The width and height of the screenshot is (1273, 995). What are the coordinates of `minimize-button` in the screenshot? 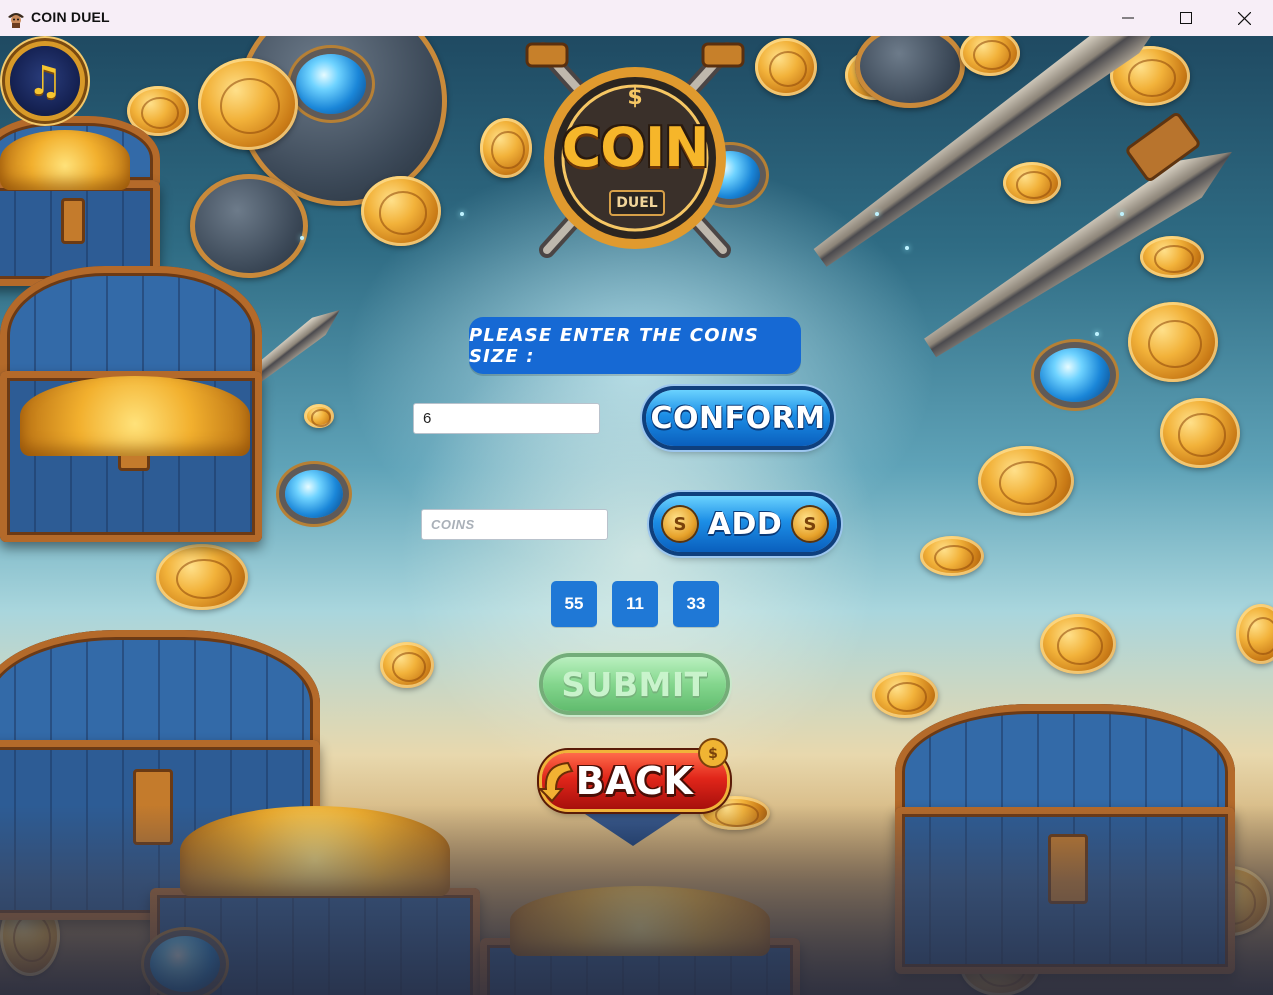 It's located at (1128, 18).